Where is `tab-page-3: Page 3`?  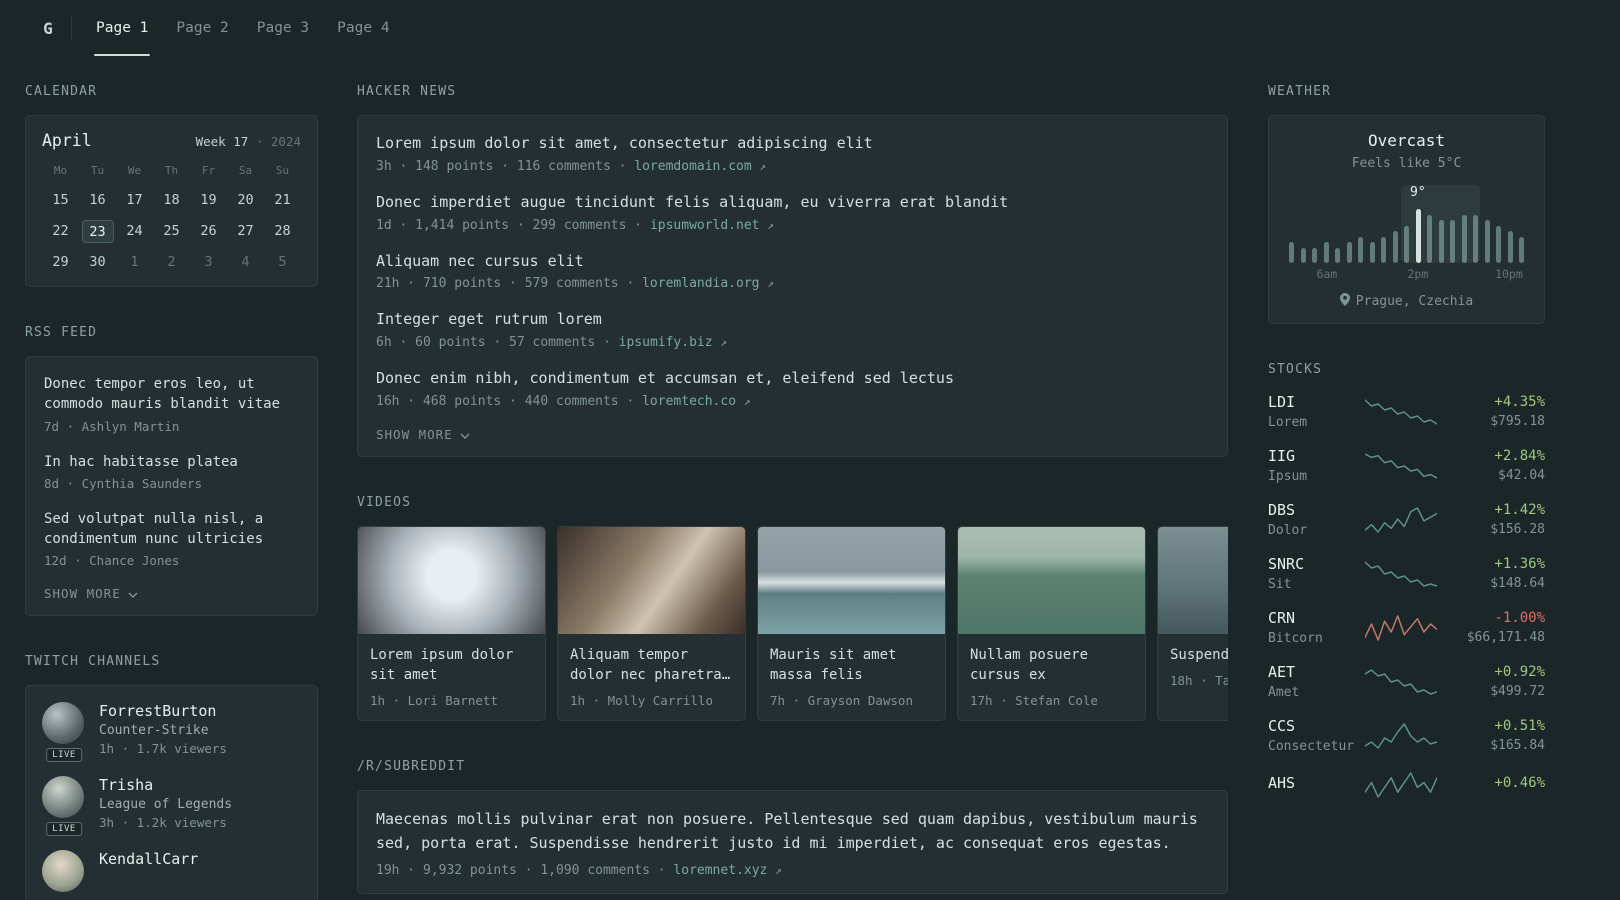 tab-page-3: Page 3 is located at coordinates (283, 28).